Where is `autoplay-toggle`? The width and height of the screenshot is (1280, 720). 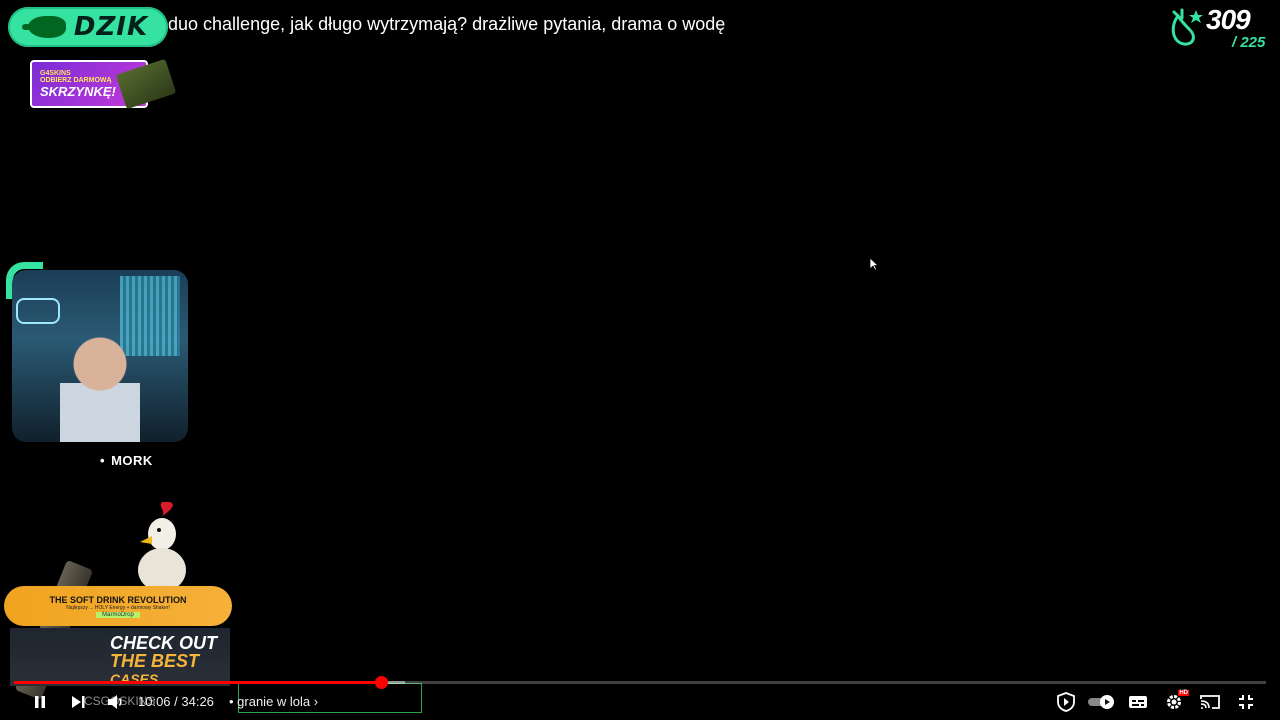
autoplay-toggle is located at coordinates (1102, 702).